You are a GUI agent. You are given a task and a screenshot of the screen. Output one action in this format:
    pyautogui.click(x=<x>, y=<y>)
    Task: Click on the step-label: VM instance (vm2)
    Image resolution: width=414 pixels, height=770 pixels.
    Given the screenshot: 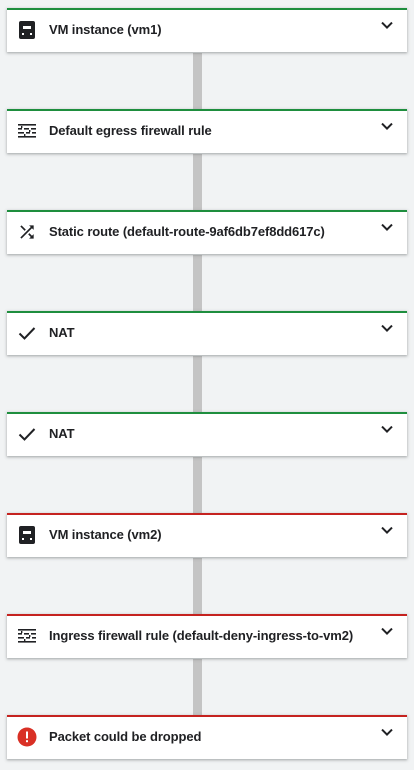 What is the action you would take?
    pyautogui.click(x=105, y=534)
    